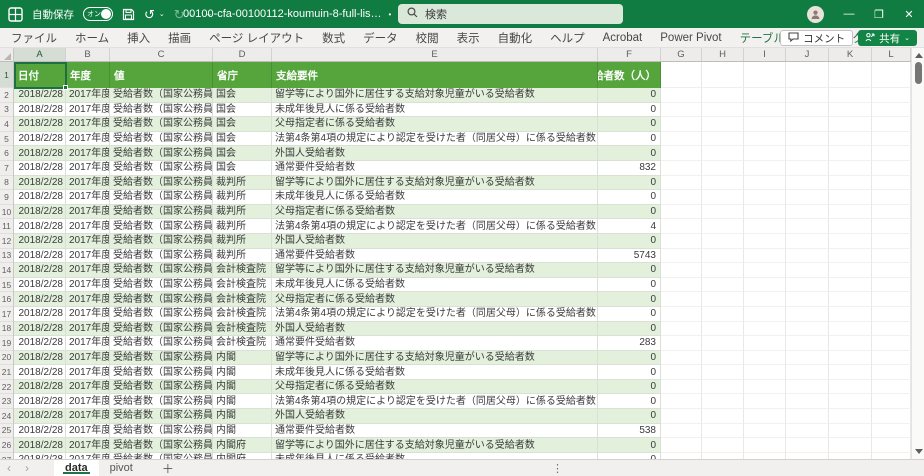 The height and width of the screenshot is (476, 924). What do you see at coordinates (690, 38) in the screenshot?
I see `ribbon-tab-13: Power Pivot` at bounding box center [690, 38].